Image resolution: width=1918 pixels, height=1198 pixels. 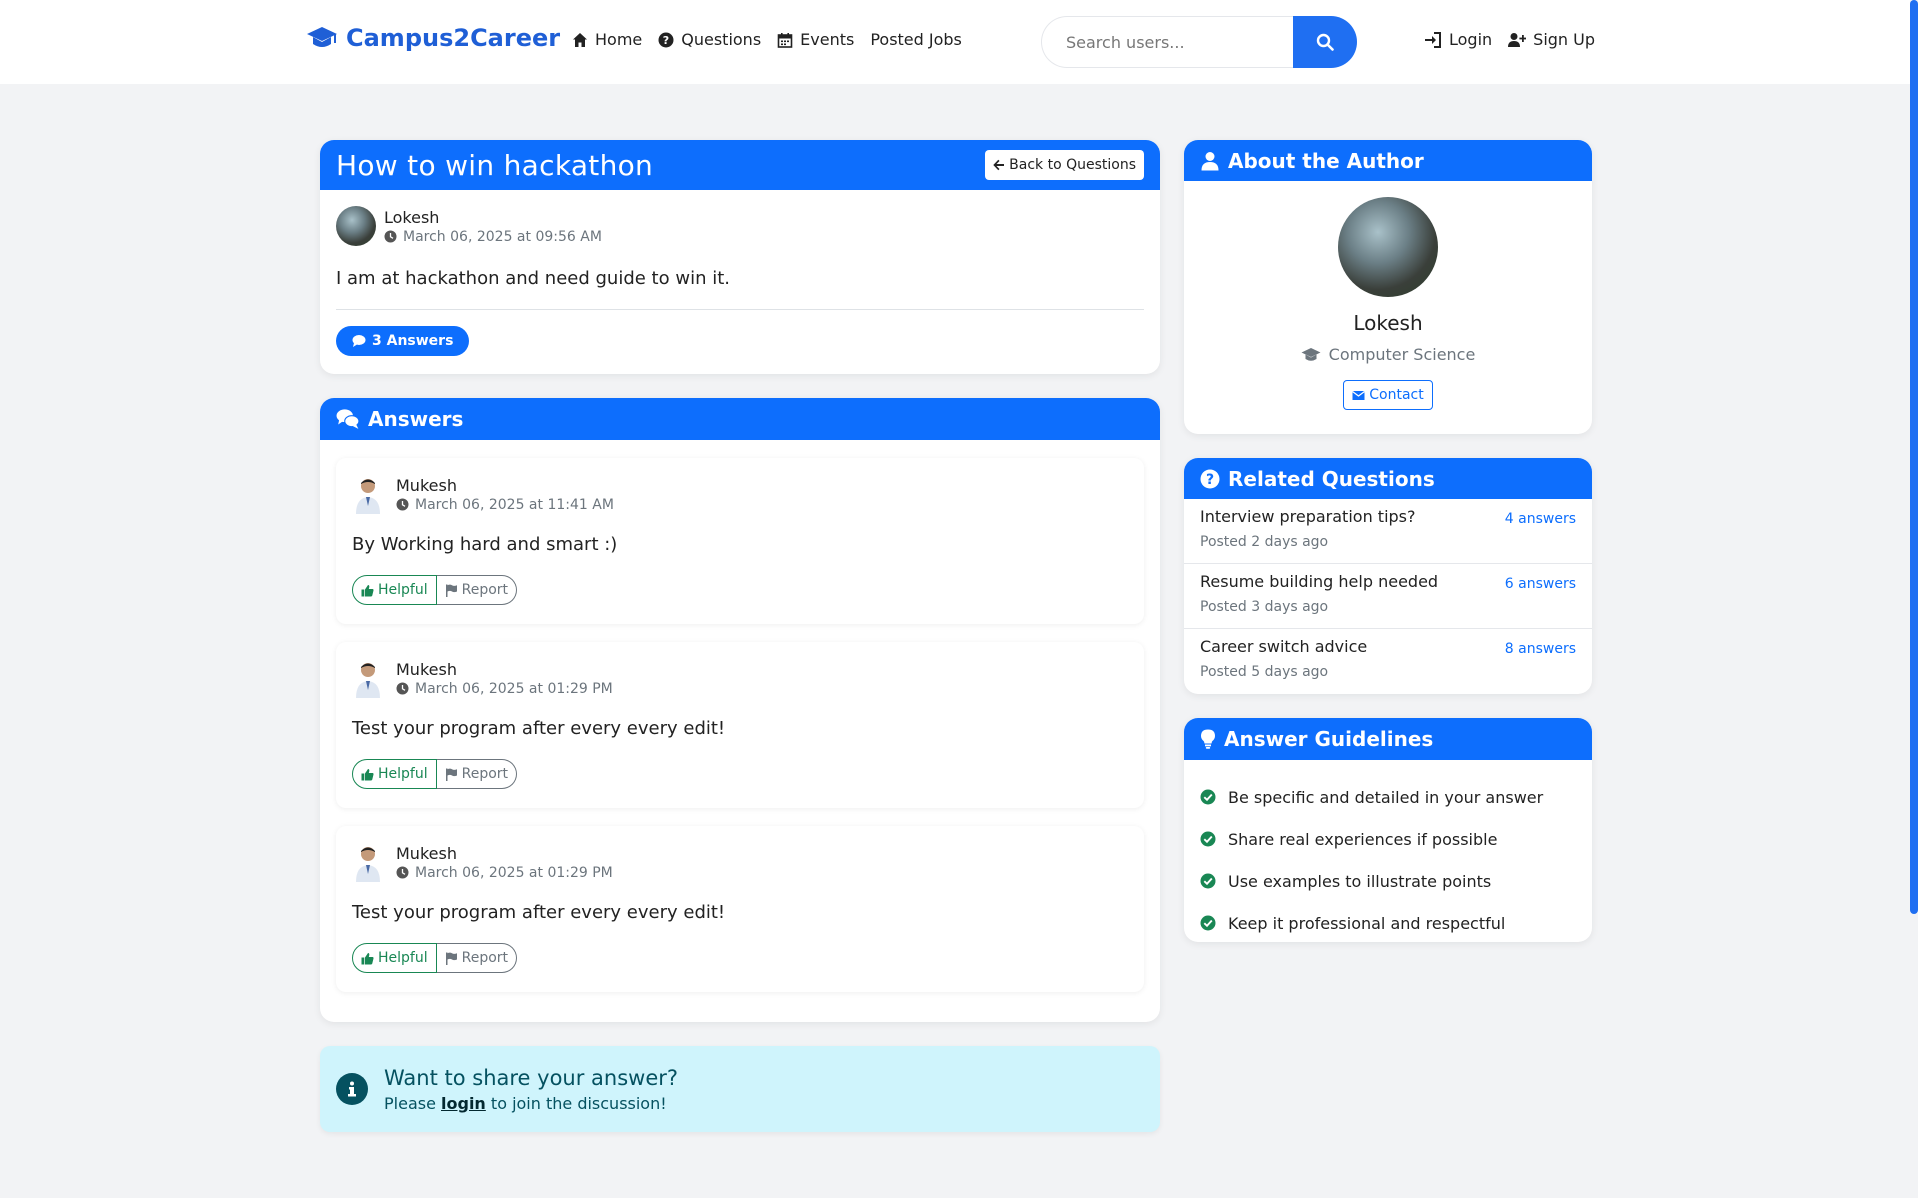 What do you see at coordinates (413, 341) in the screenshot?
I see `answer-count-label: 3 Answers` at bounding box center [413, 341].